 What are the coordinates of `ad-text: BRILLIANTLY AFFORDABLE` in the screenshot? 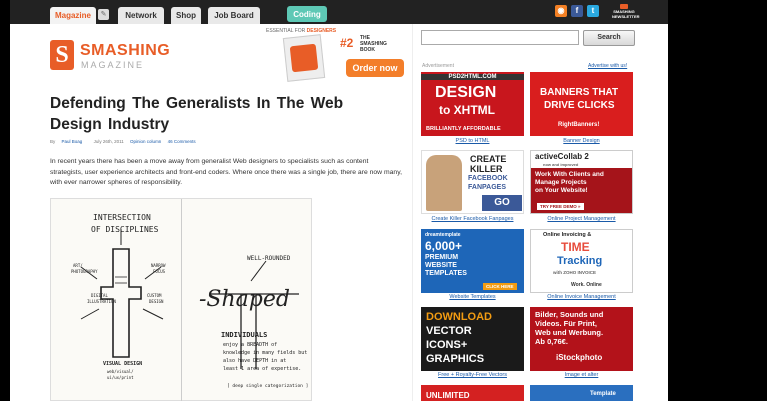 It's located at (463, 129).